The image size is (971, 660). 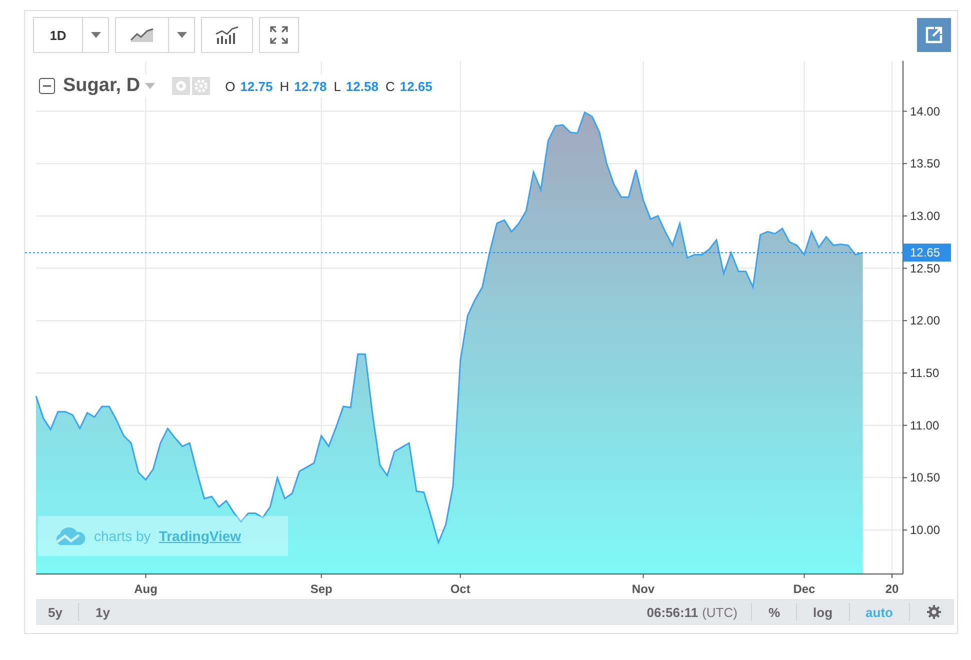 What do you see at coordinates (101, 86) in the screenshot?
I see `symbol-title: Sugar, D` at bounding box center [101, 86].